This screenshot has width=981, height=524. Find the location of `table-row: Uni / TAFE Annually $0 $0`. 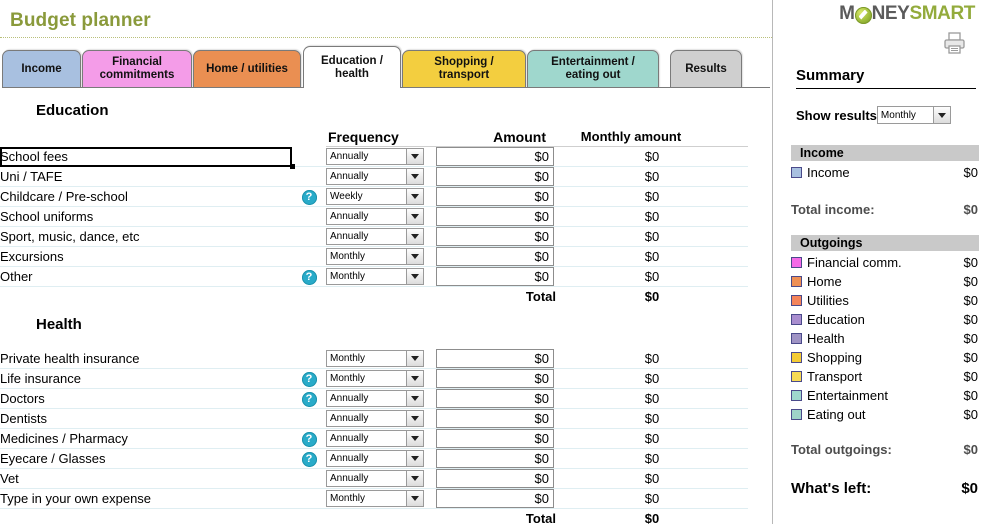

table-row: Uni / TAFE Annually $0 $0 is located at coordinates (374, 176).